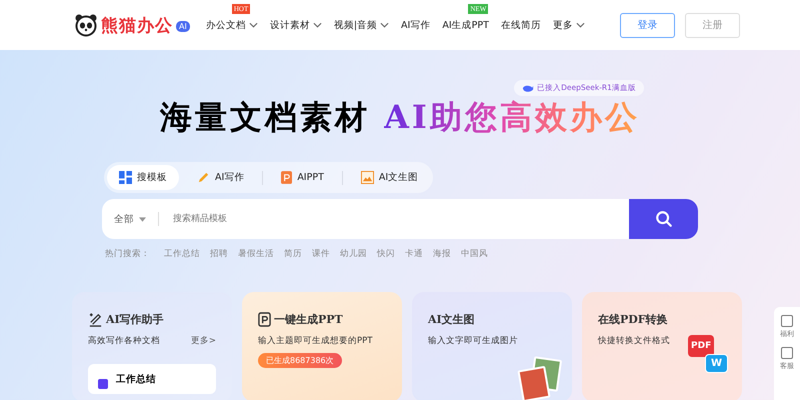  Describe the element at coordinates (183, 26) in the screenshot. I see `ai-badge: AI` at that location.